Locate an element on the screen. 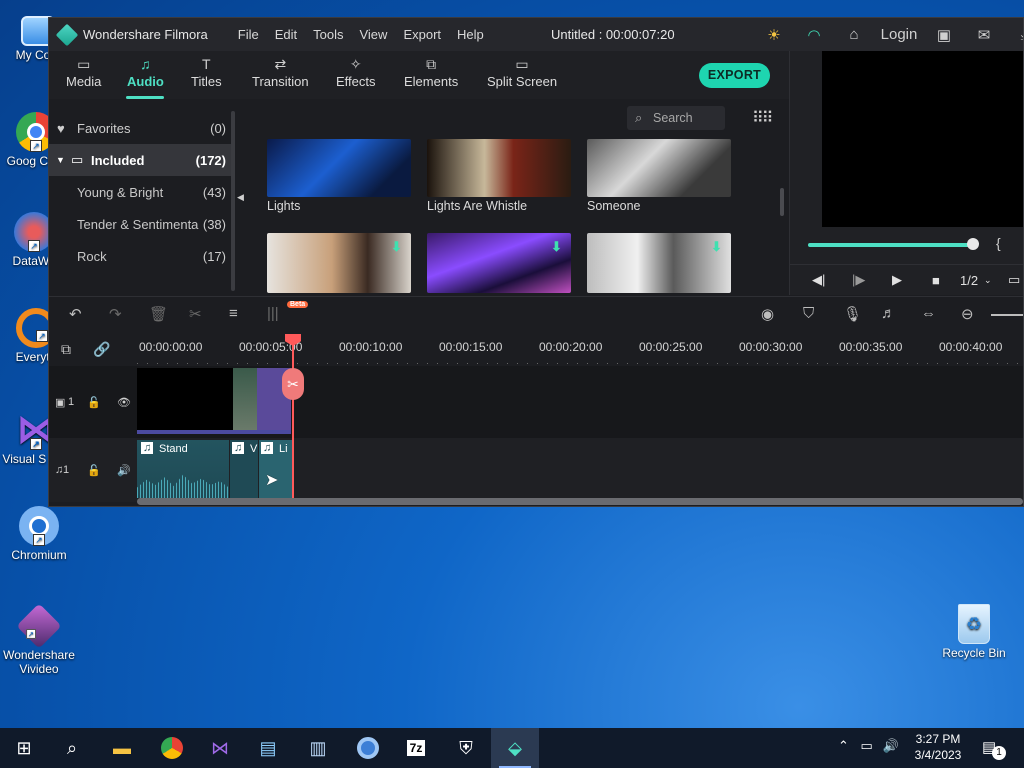 This screenshot has height=768, width=1024. taskbar-search: ⌕ is located at coordinates (72, 748).